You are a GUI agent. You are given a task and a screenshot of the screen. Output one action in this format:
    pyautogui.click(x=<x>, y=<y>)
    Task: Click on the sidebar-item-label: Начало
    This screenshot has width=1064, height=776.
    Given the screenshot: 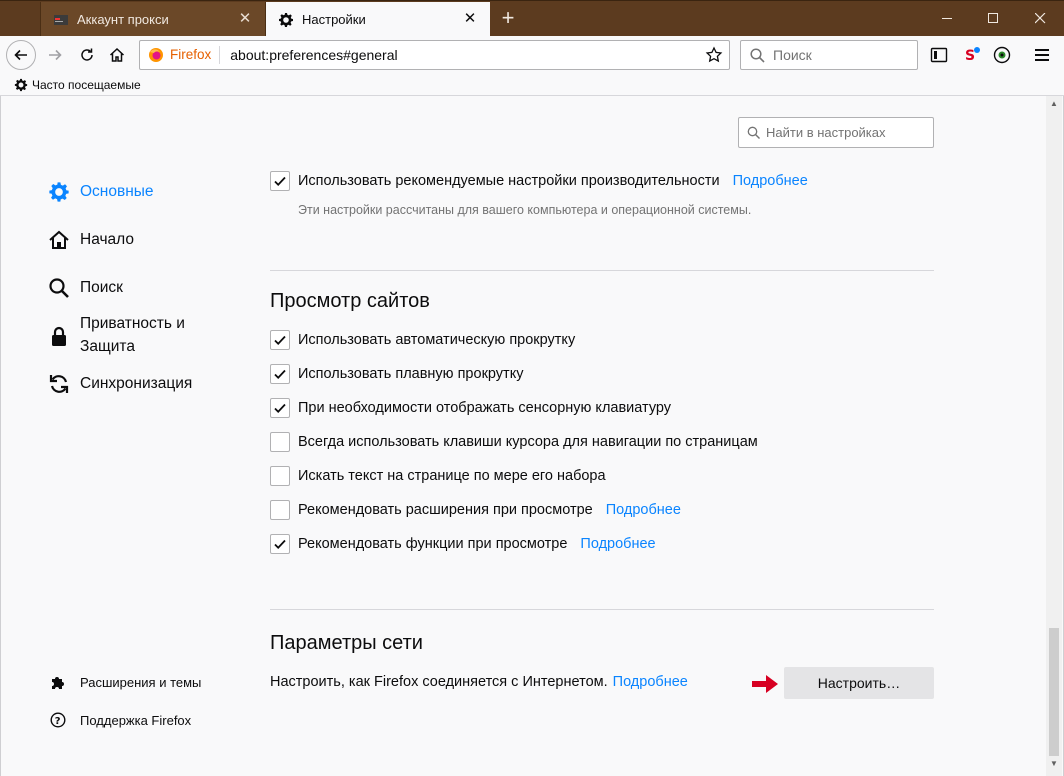 What is the action you would take?
    pyautogui.click(x=107, y=239)
    